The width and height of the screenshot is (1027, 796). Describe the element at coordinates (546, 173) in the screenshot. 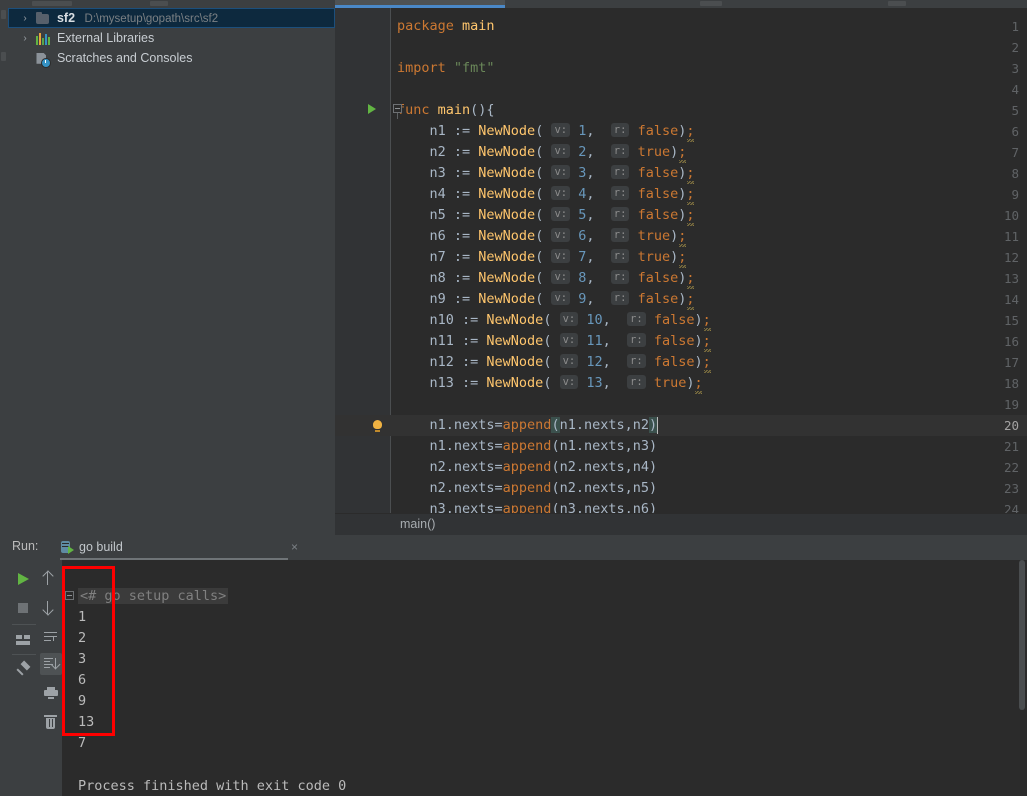

I see `code-line: n3 := NewNode( v: 3, r: false);` at that location.